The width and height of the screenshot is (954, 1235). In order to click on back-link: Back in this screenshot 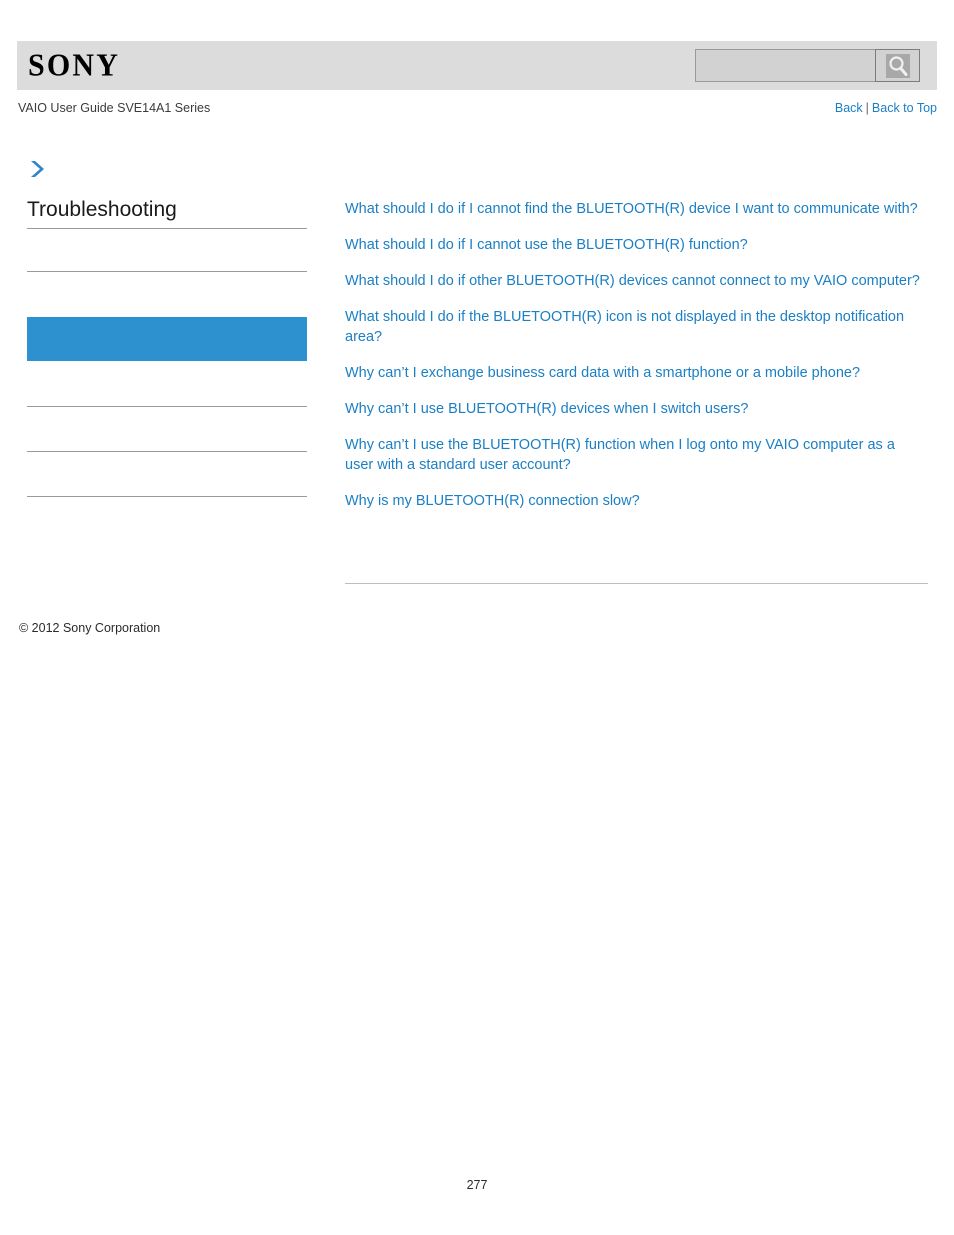, I will do `click(849, 108)`.